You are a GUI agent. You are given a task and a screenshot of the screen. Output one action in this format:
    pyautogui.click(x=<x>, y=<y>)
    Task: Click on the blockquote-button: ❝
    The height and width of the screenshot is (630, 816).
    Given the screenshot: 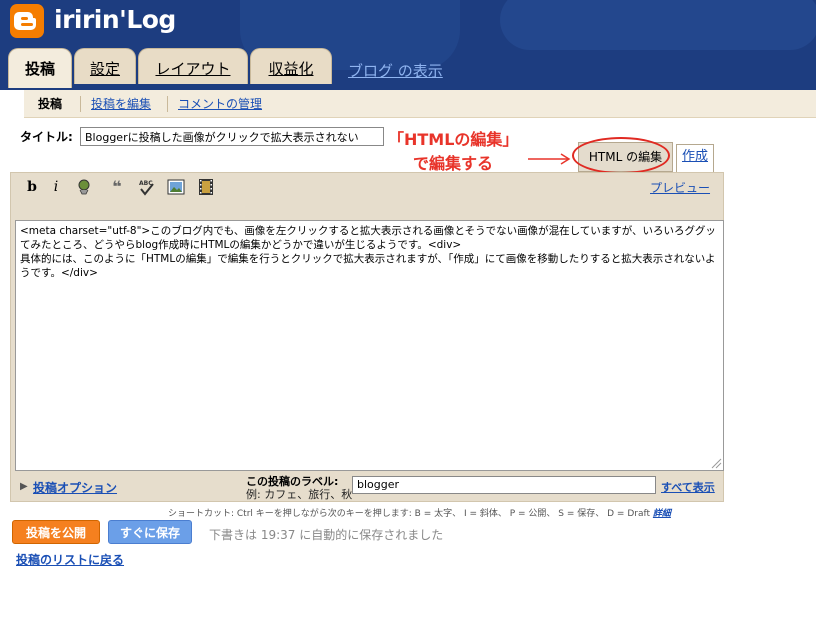 What is the action you would take?
    pyautogui.click(x=117, y=187)
    